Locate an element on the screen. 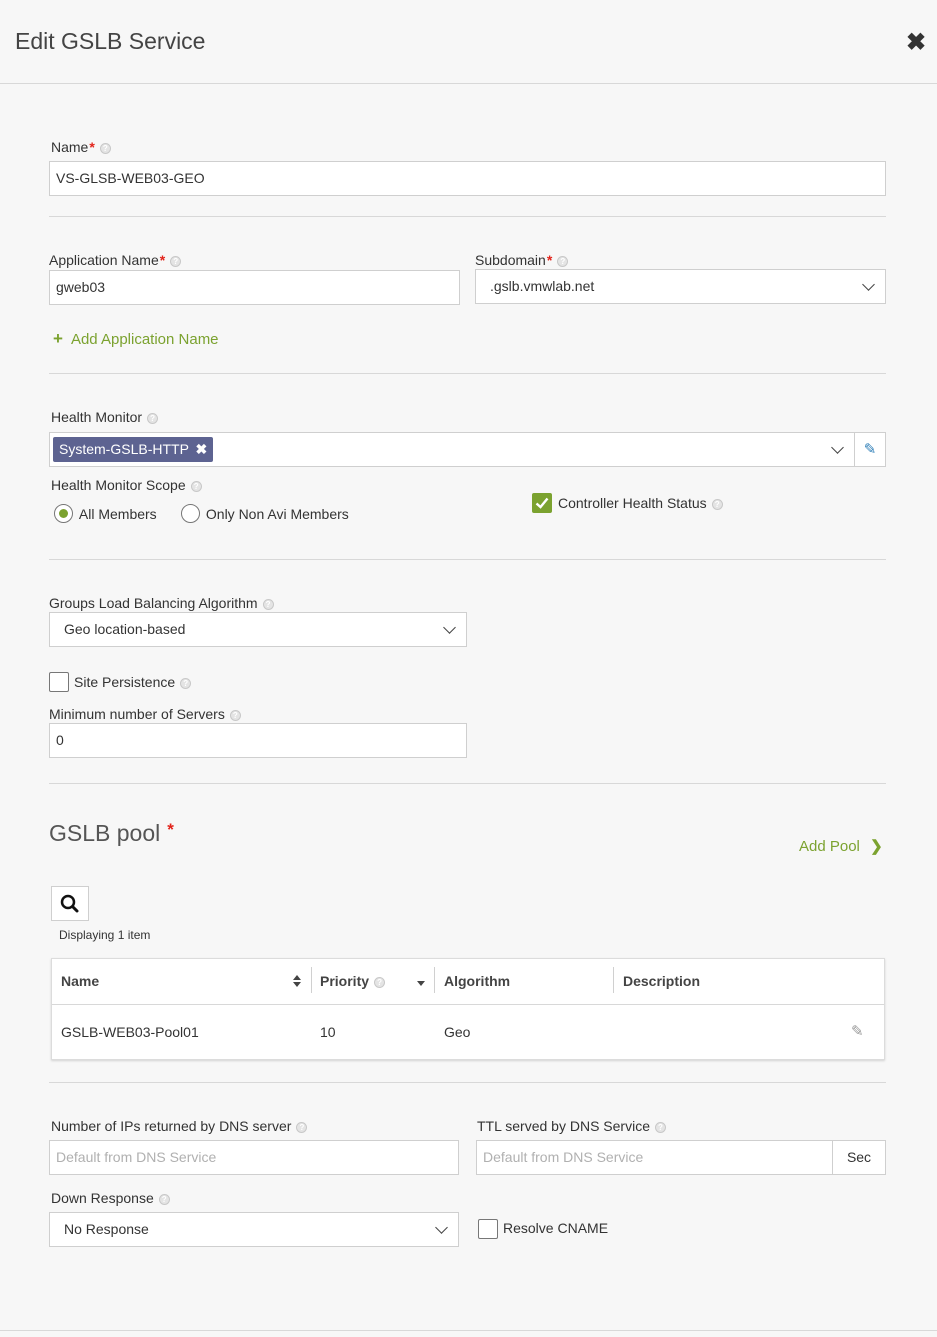 This screenshot has height=1337, width=937. controller-health-label: Controller Health Status? is located at coordinates (640, 503).